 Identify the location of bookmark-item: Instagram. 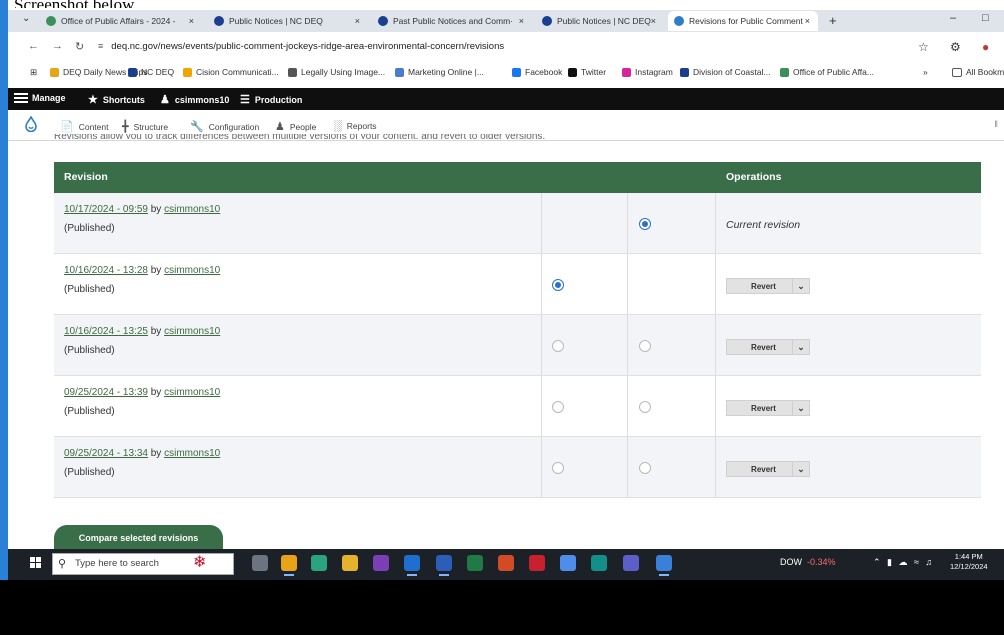
(647, 72).